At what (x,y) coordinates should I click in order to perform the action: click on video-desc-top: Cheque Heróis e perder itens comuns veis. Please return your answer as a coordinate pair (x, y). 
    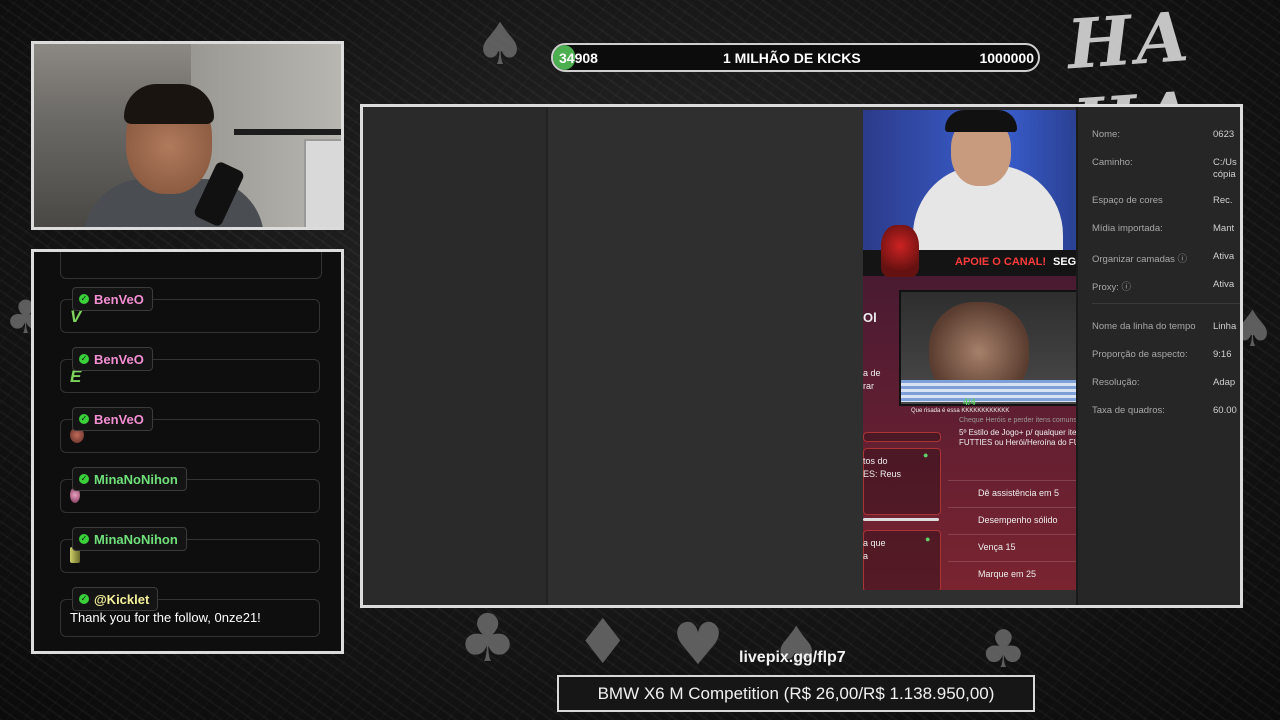
    Looking at the image, I should click on (1025, 420).